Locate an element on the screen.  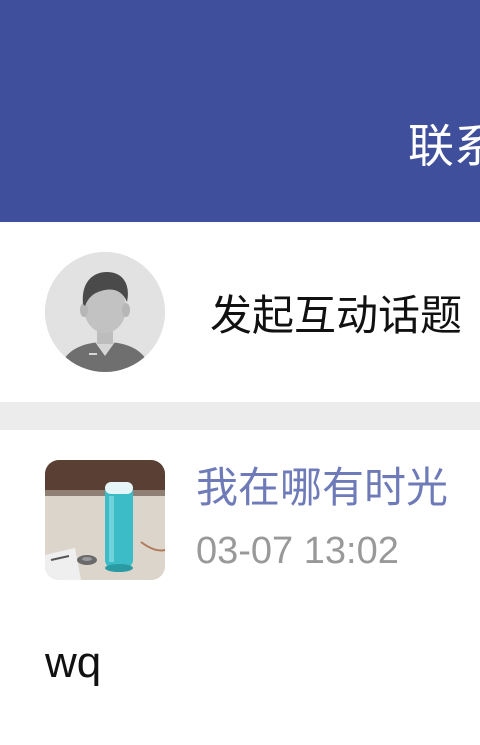
section-divider is located at coordinates (240, 416).